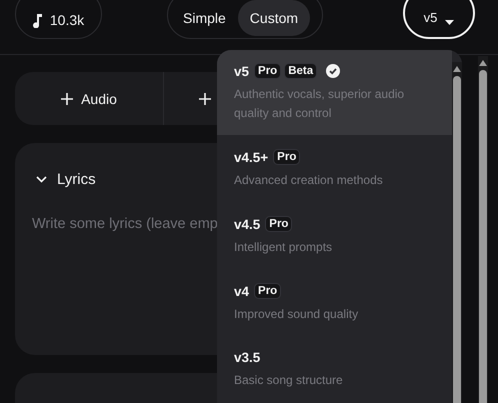 Image resolution: width=498 pixels, height=403 pixels. I want to click on version-option: v3.5 Basic song structure, so click(334, 369).